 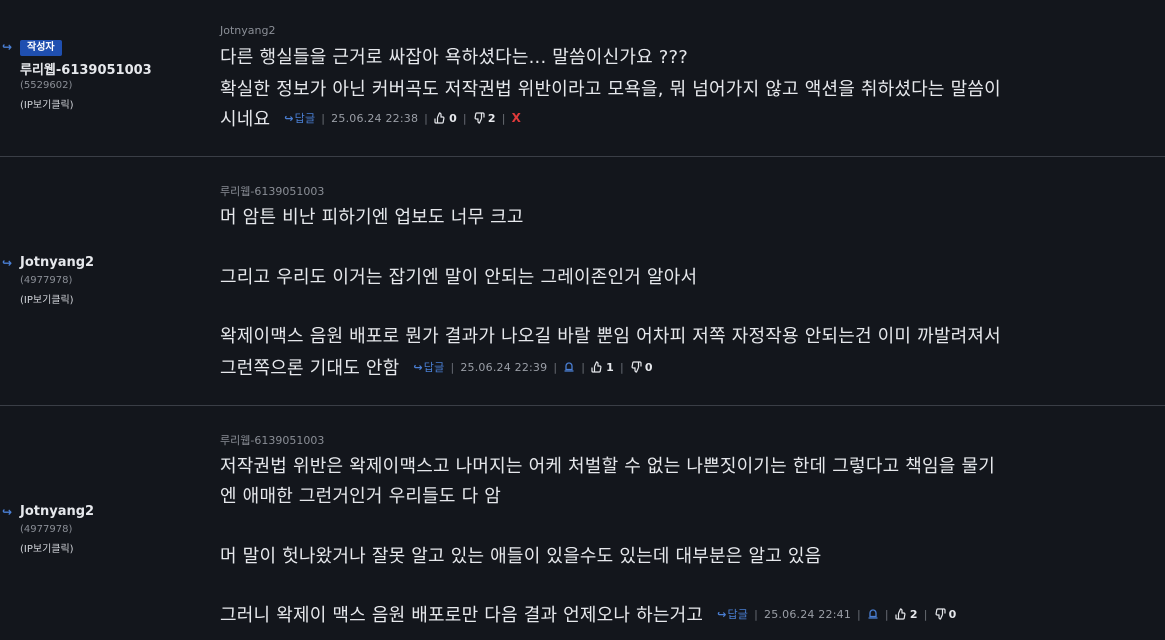 What do you see at coordinates (459, 277) in the screenshot?
I see `comment-text-line: 그리고 우리도 이거는 잡기엔 말이 안되는 그레이존인거 알아서` at bounding box center [459, 277].